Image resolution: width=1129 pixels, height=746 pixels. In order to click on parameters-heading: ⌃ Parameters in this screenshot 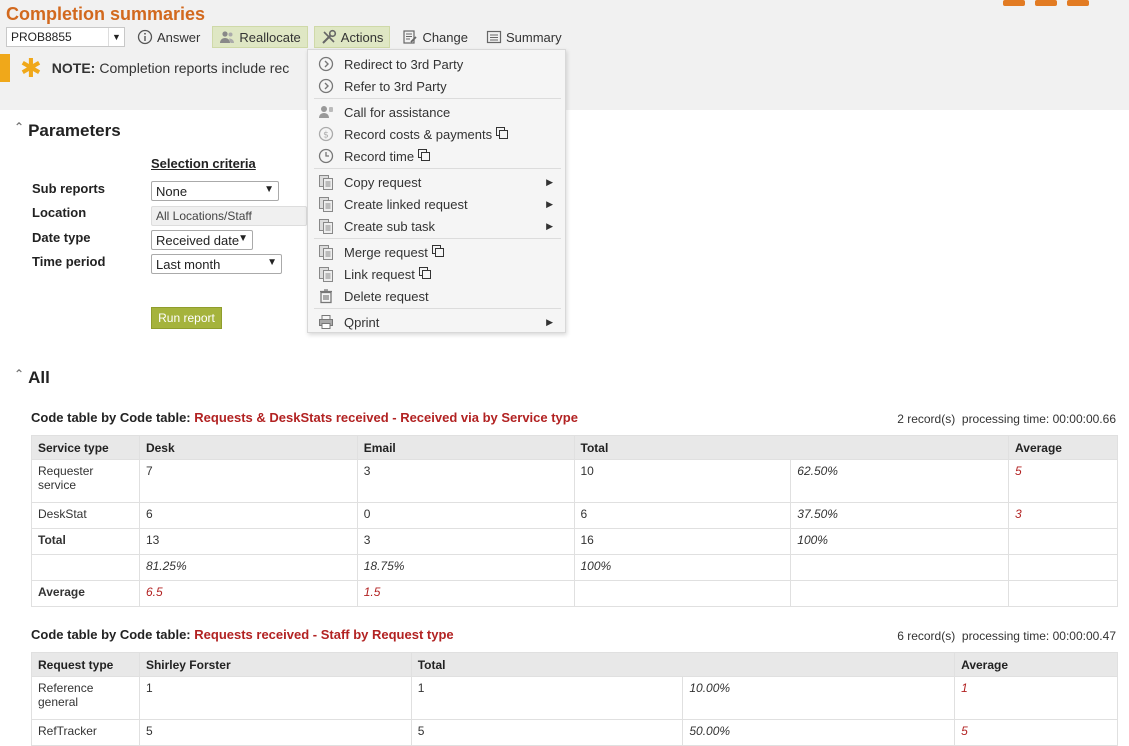, I will do `click(67, 130)`.